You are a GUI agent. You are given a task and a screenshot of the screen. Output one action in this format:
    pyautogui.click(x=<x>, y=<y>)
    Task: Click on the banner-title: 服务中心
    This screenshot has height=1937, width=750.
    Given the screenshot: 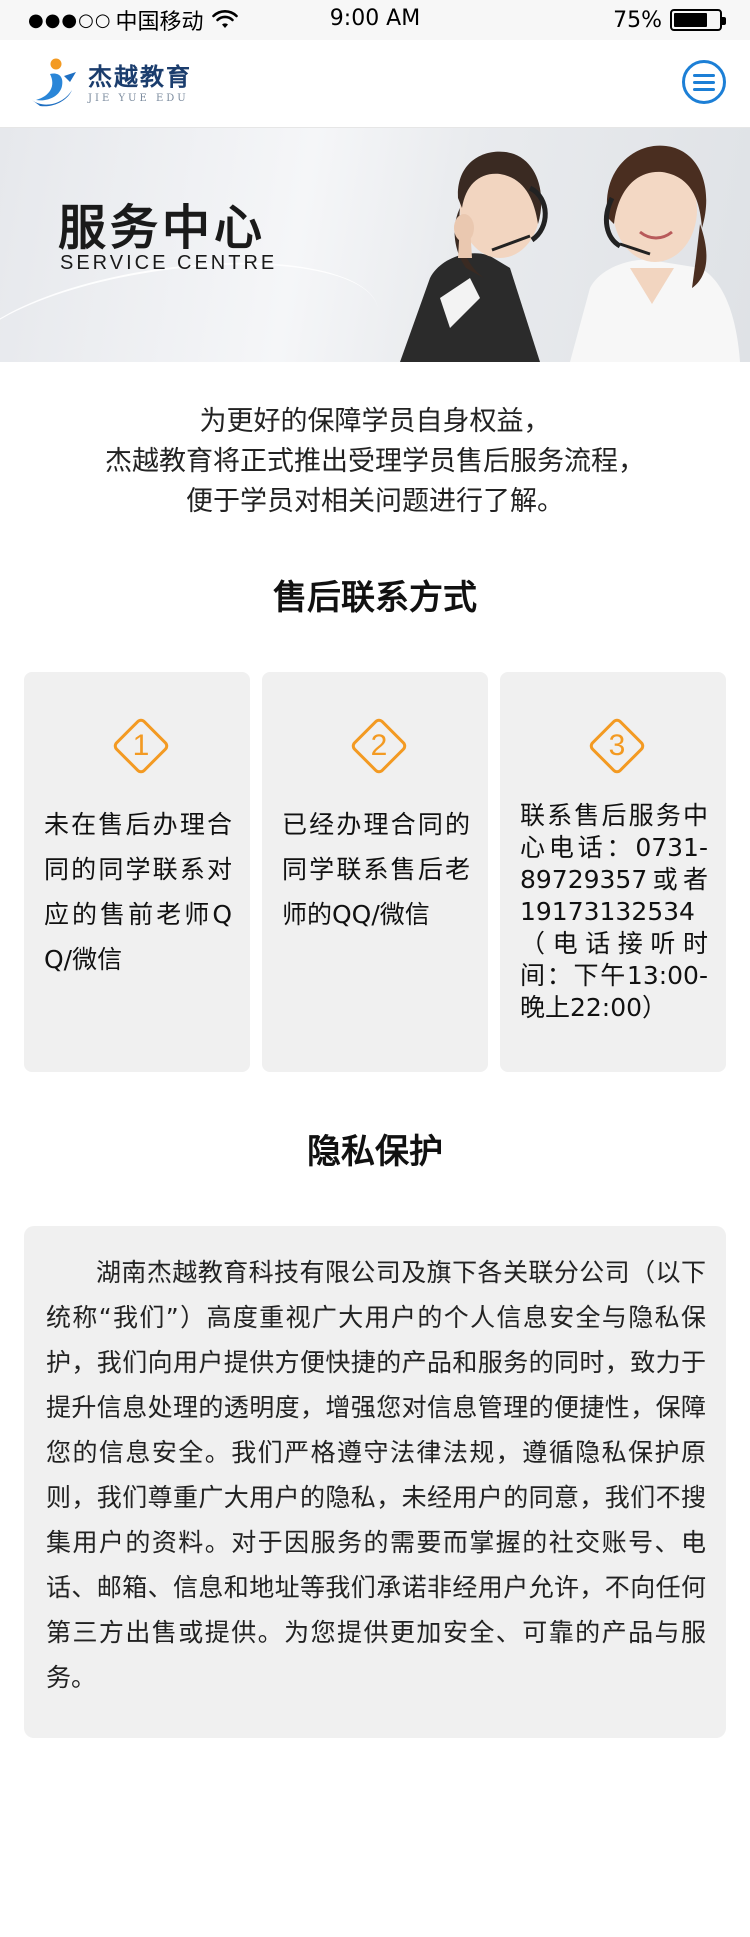 What is the action you would take?
    pyautogui.click(x=162, y=228)
    